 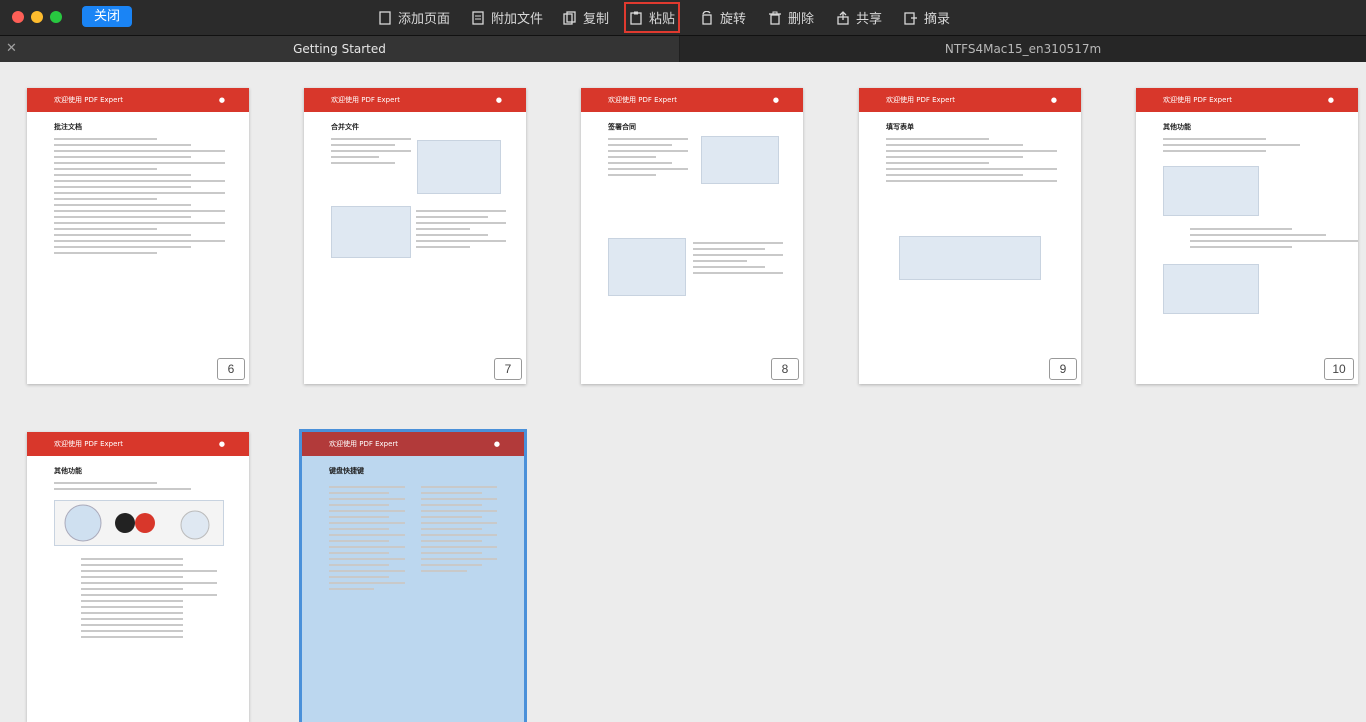 I want to click on paste-icon, so click(x=636, y=18).